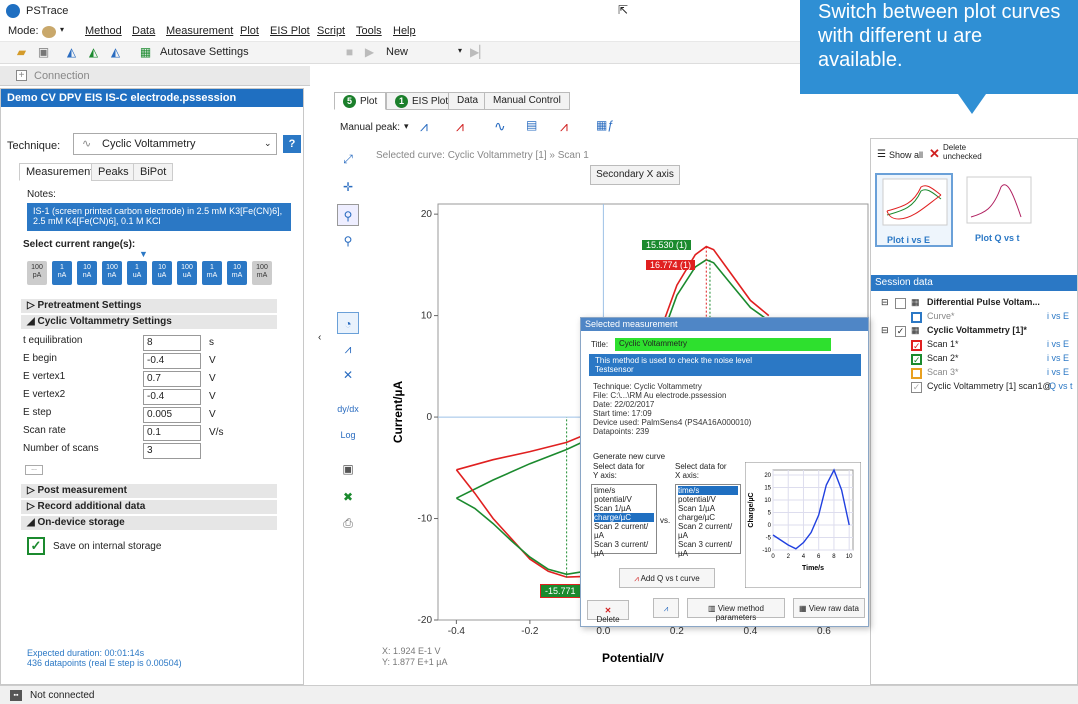 The height and width of the screenshot is (704, 1078). I want to click on section-pretreatment: ▷ Pretreatment Settings, so click(149, 306).